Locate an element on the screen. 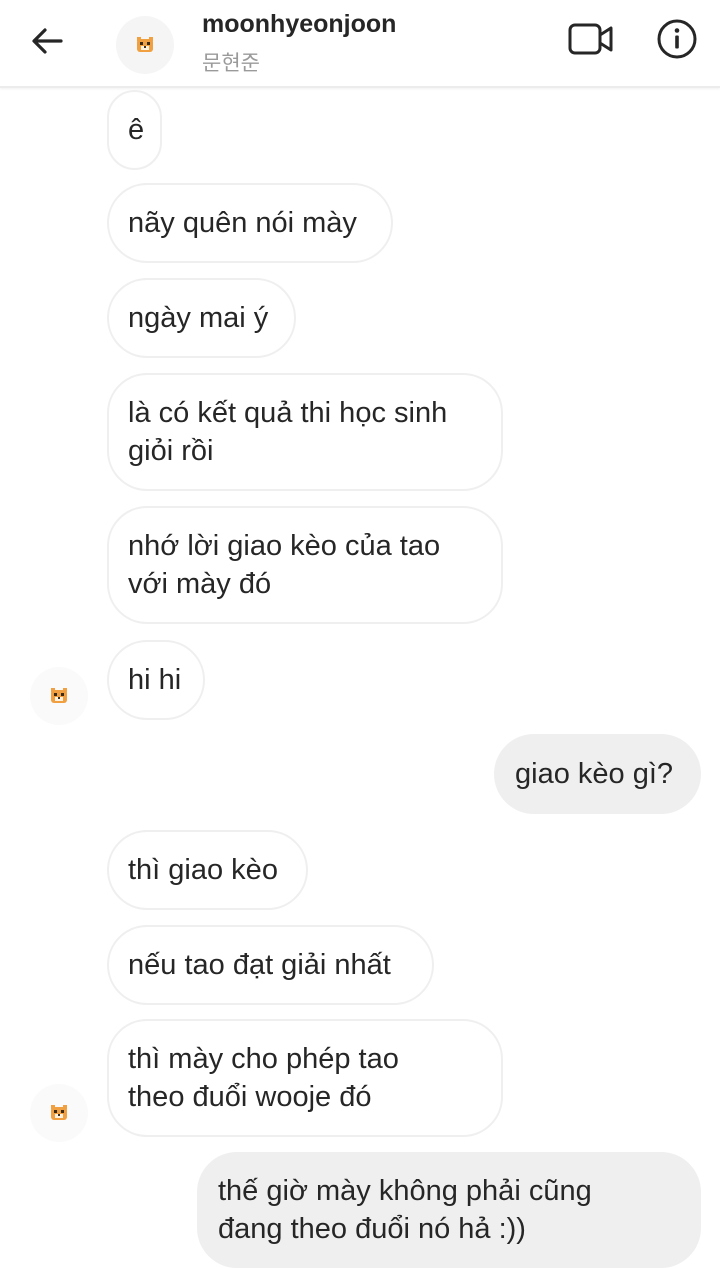 This screenshot has width=720, height=1268. back-arrow-icon is located at coordinates (47, 41).